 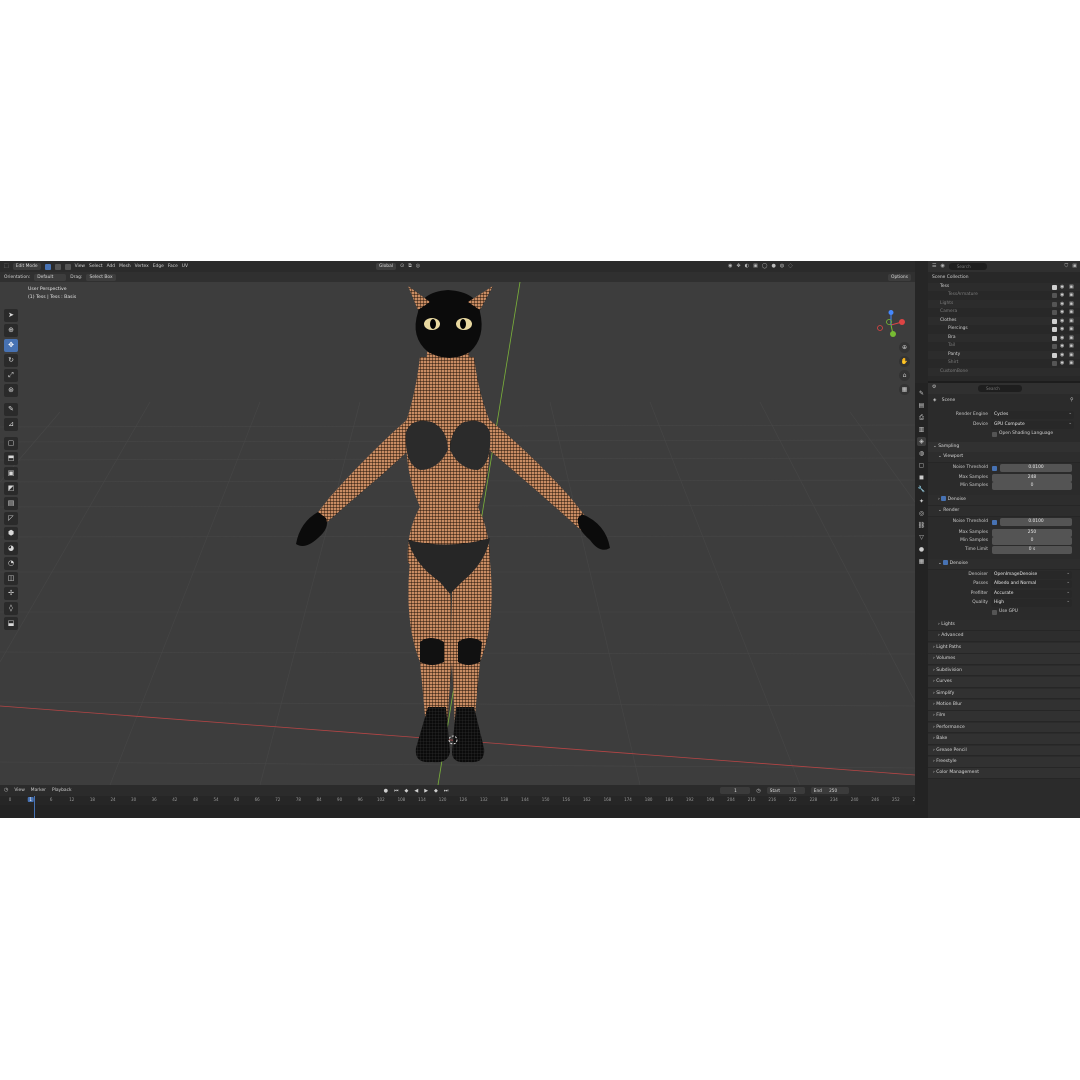 I want to click on modifier-tab-icon: 🔧, so click(x=921, y=489).